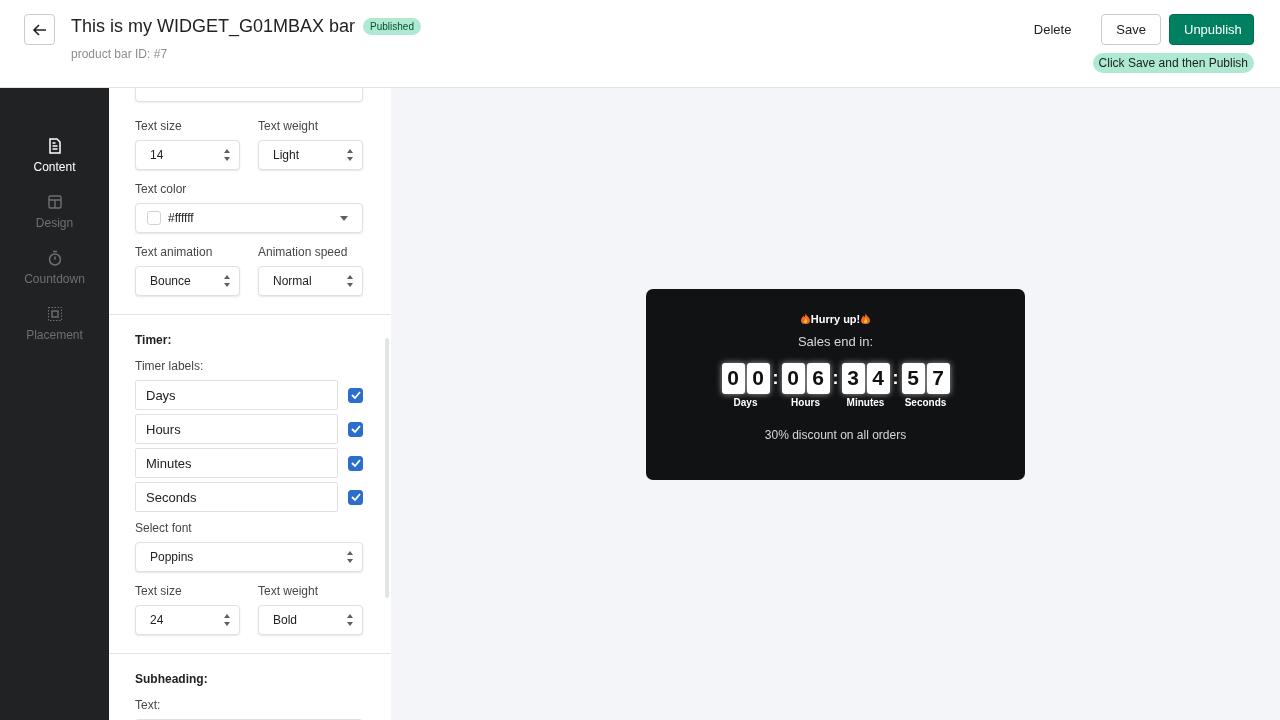  Describe the element at coordinates (54, 258) in the screenshot. I see `stopwatch-icon` at that location.